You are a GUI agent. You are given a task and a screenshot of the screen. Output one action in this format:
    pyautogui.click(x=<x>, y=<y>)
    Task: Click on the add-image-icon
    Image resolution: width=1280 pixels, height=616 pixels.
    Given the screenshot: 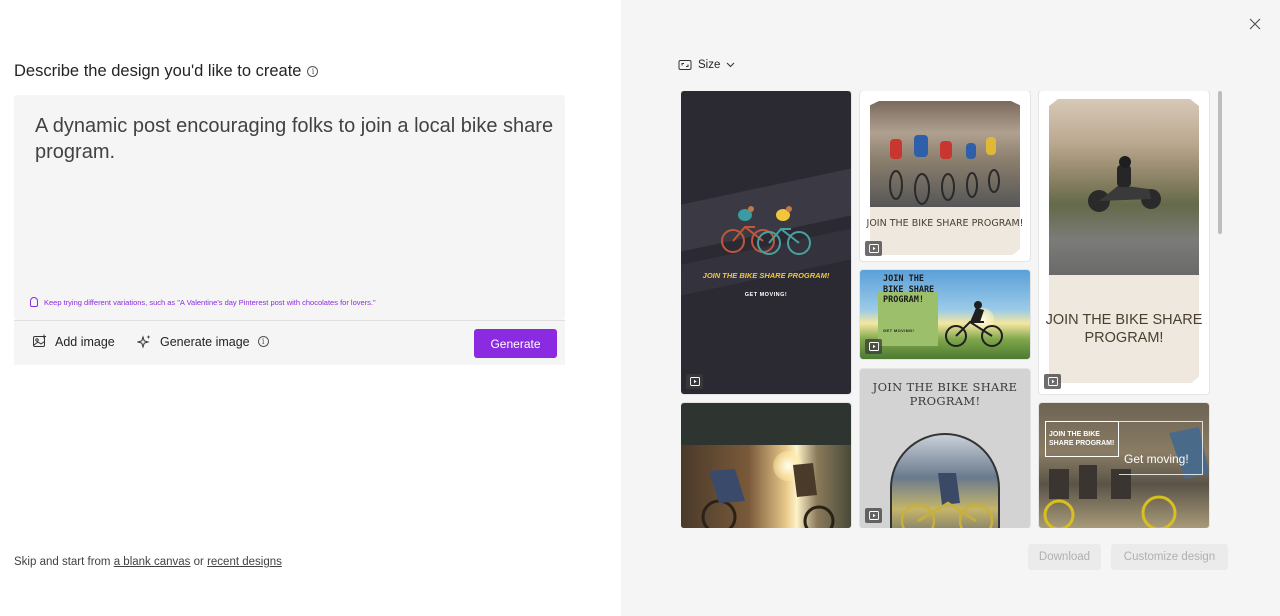 What is the action you would take?
    pyautogui.click(x=39, y=340)
    